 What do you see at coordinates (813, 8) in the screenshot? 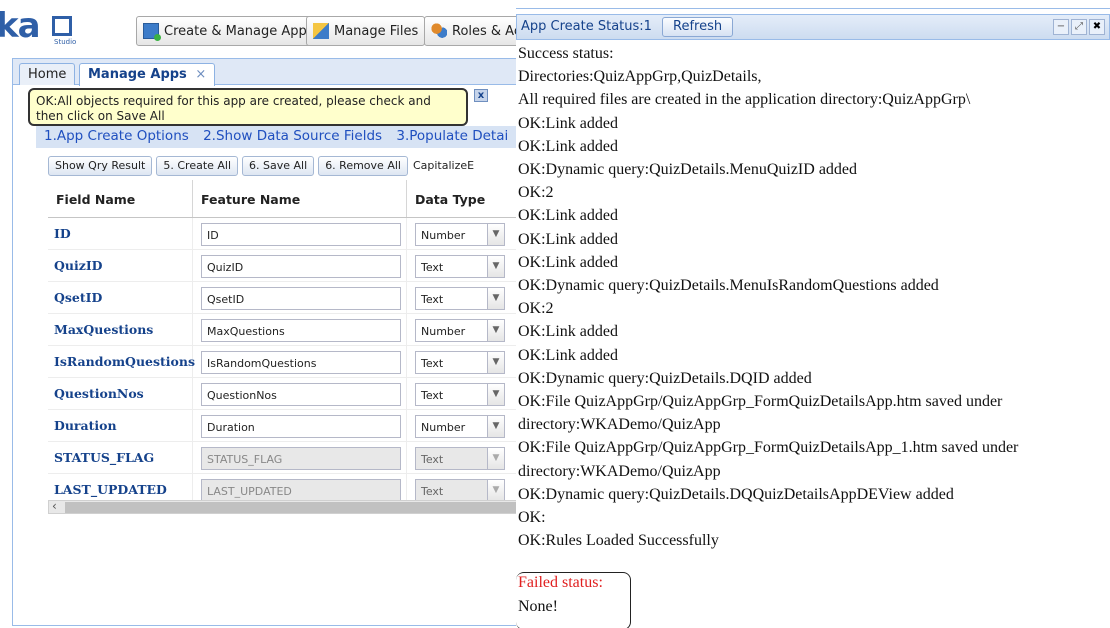
I see `window-divider` at bounding box center [813, 8].